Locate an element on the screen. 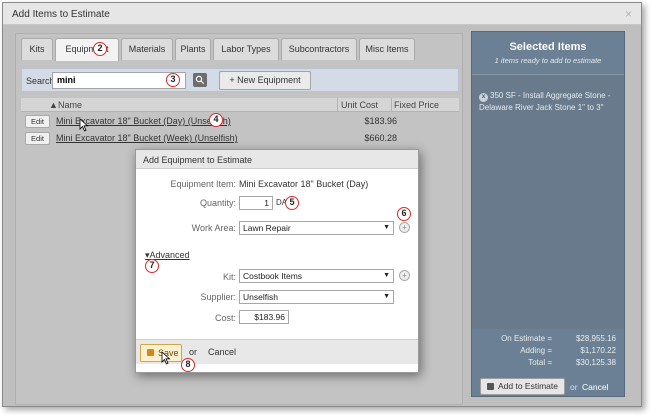  adding-total: Adding = $1,170.22 is located at coordinates (546, 350).